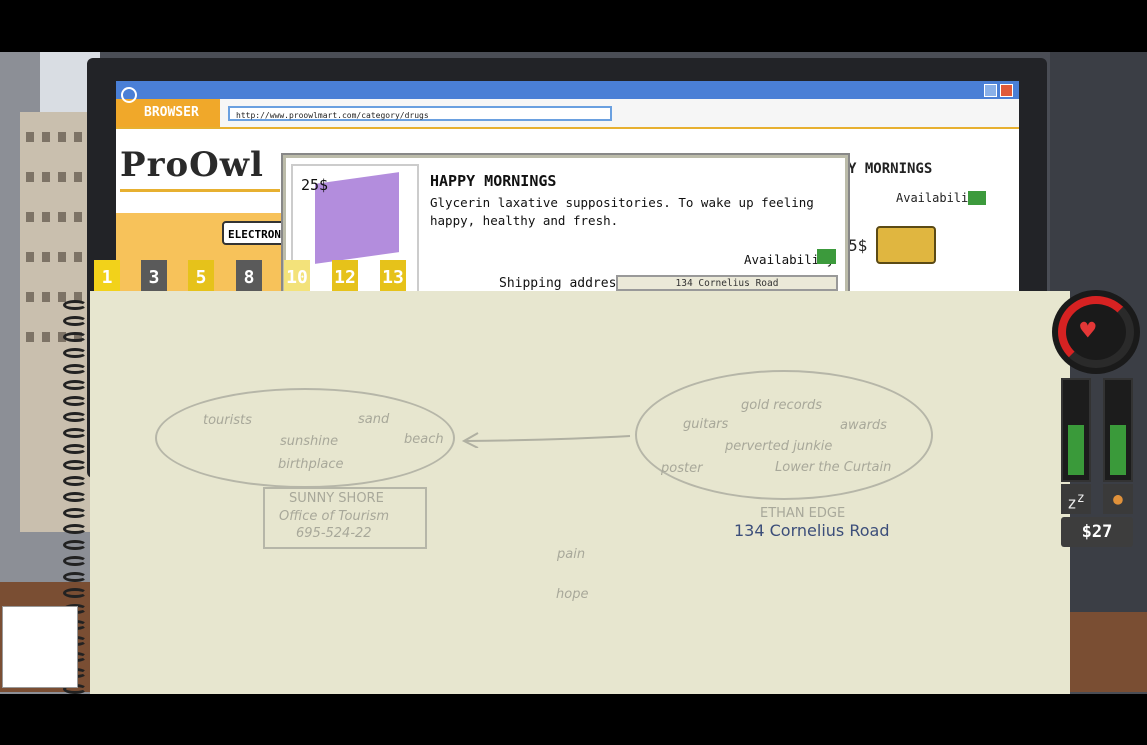 Image resolution: width=1147 pixels, height=745 pixels. What do you see at coordinates (890, 169) in the screenshot?
I see `bg-product-title: Y MORNINGS` at bounding box center [890, 169].